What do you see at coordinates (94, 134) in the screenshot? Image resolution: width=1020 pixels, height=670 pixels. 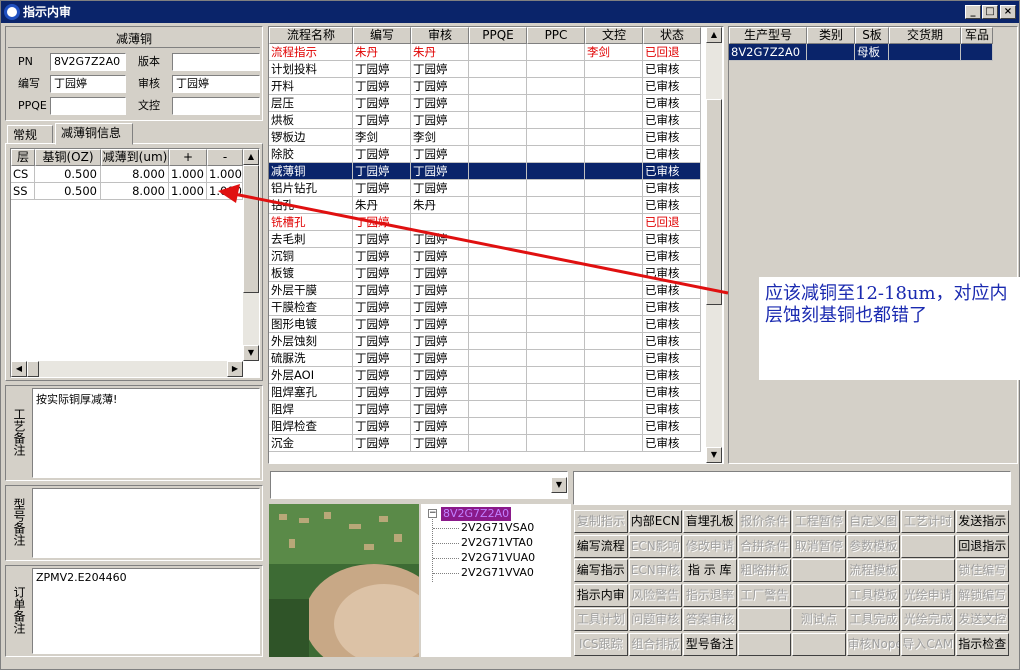 I see `tab-thin-copper: 减薄铜信息` at bounding box center [94, 134].